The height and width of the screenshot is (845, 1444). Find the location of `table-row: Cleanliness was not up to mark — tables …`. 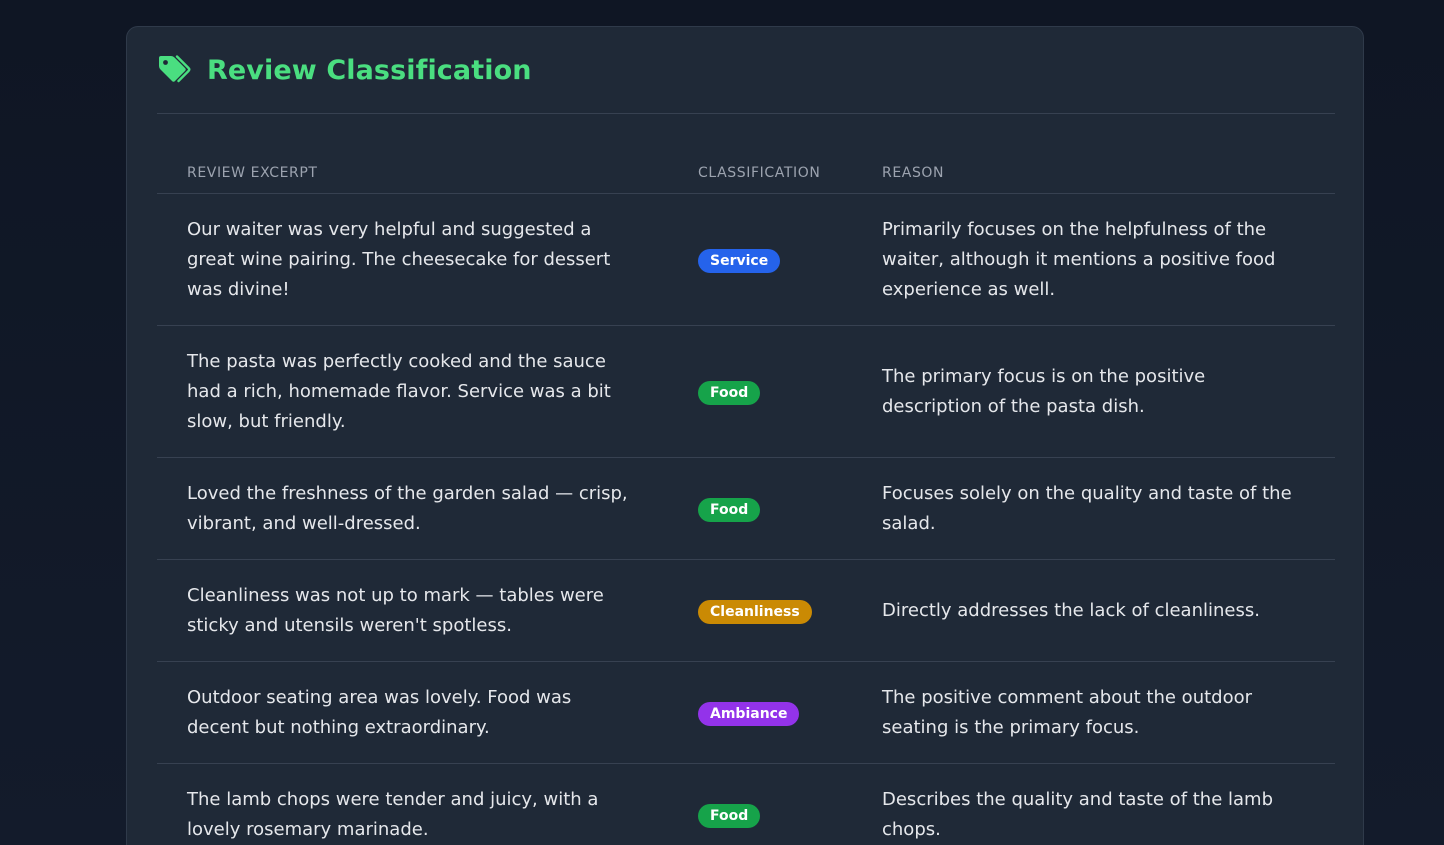

table-row: Cleanliness was not up to mark — tables … is located at coordinates (746, 610).